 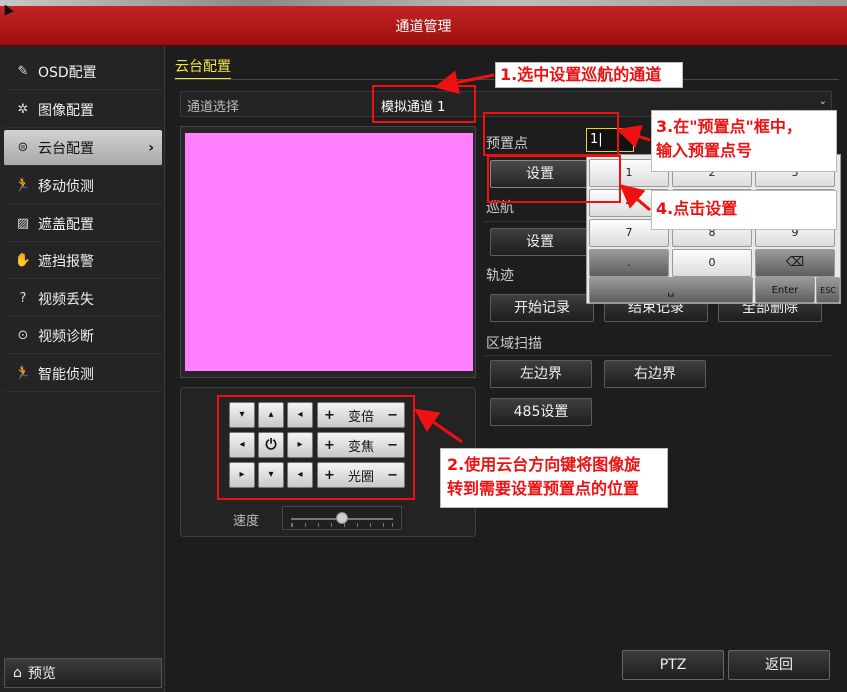 I want to click on sidebar-item-video-loss: ? 视频丢失, so click(x=83, y=299).